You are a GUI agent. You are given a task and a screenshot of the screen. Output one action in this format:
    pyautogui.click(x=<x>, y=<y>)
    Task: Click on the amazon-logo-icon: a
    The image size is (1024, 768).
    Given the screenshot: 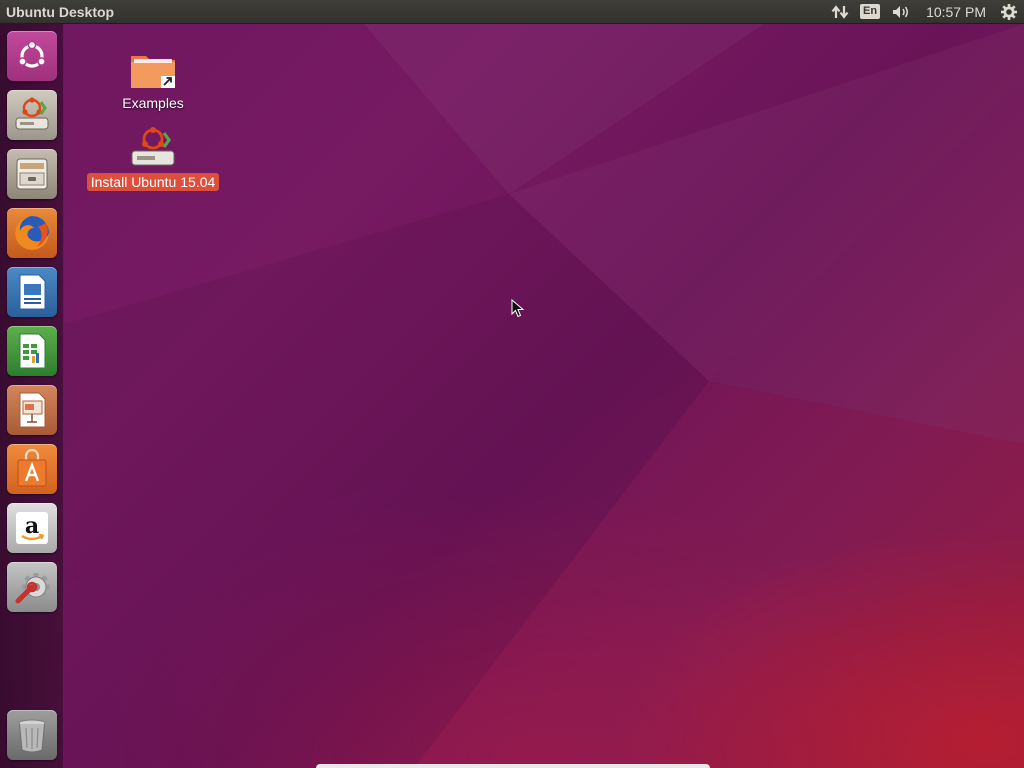 What is the action you would take?
    pyautogui.click(x=32, y=528)
    